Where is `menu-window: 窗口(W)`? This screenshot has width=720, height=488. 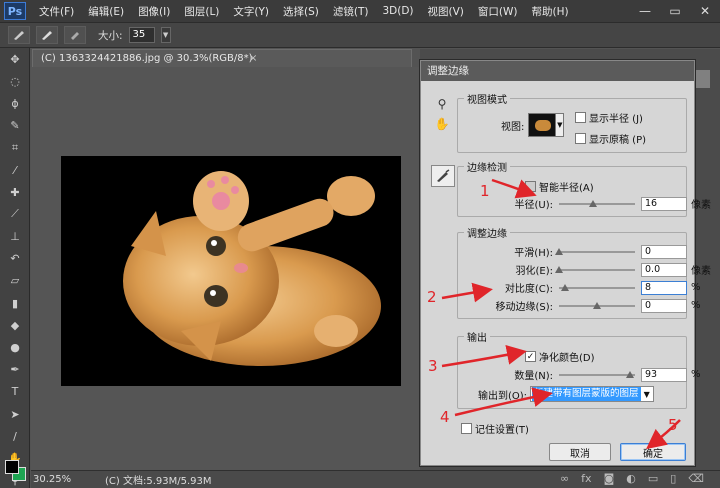 menu-window: 窗口(W) is located at coordinates (498, 11).